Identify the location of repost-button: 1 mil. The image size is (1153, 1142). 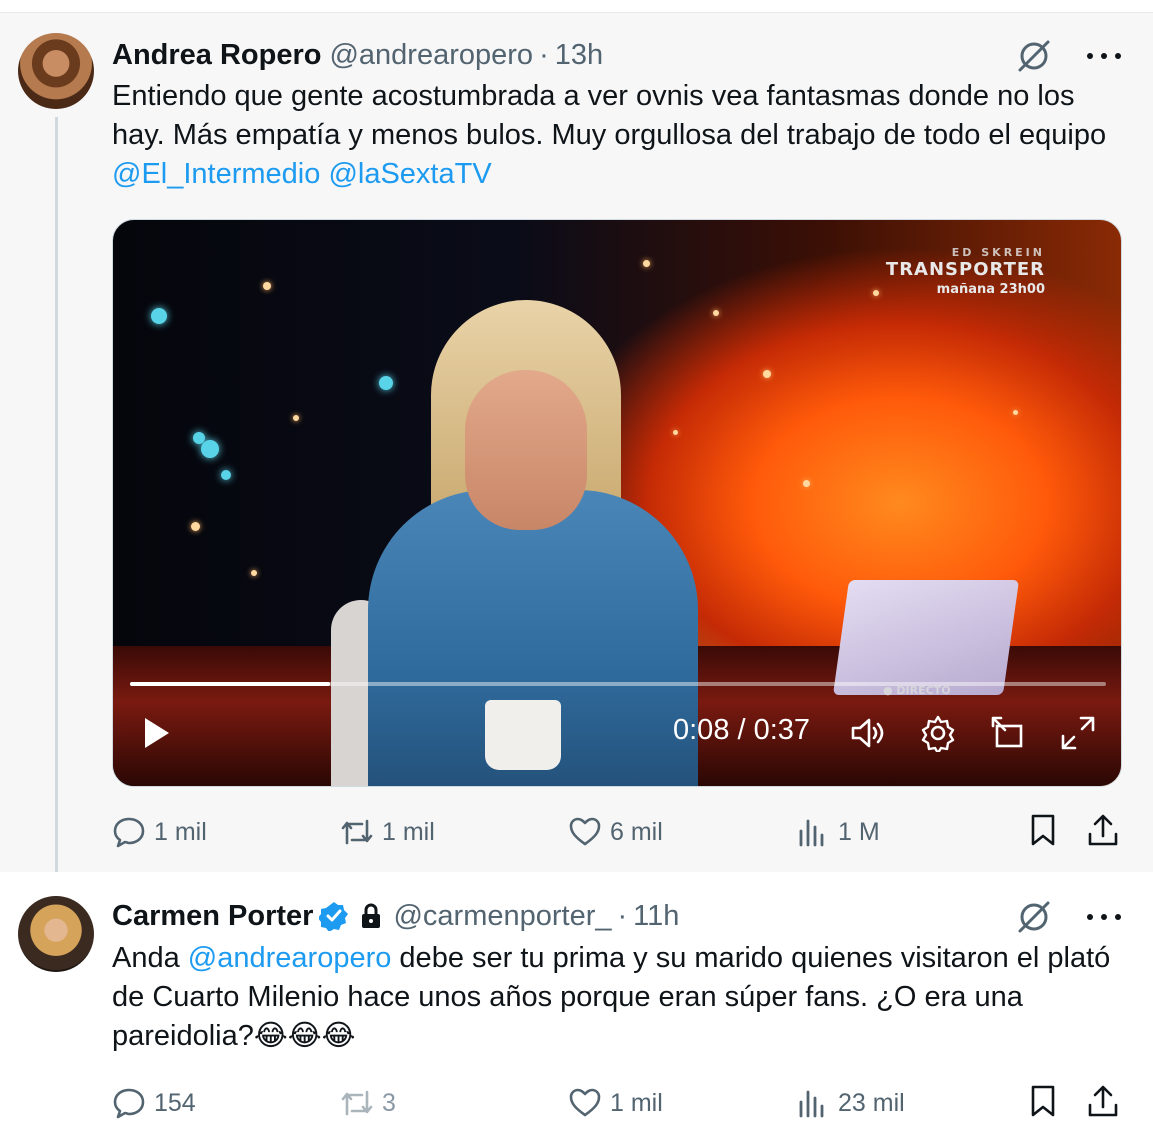
(387, 832).